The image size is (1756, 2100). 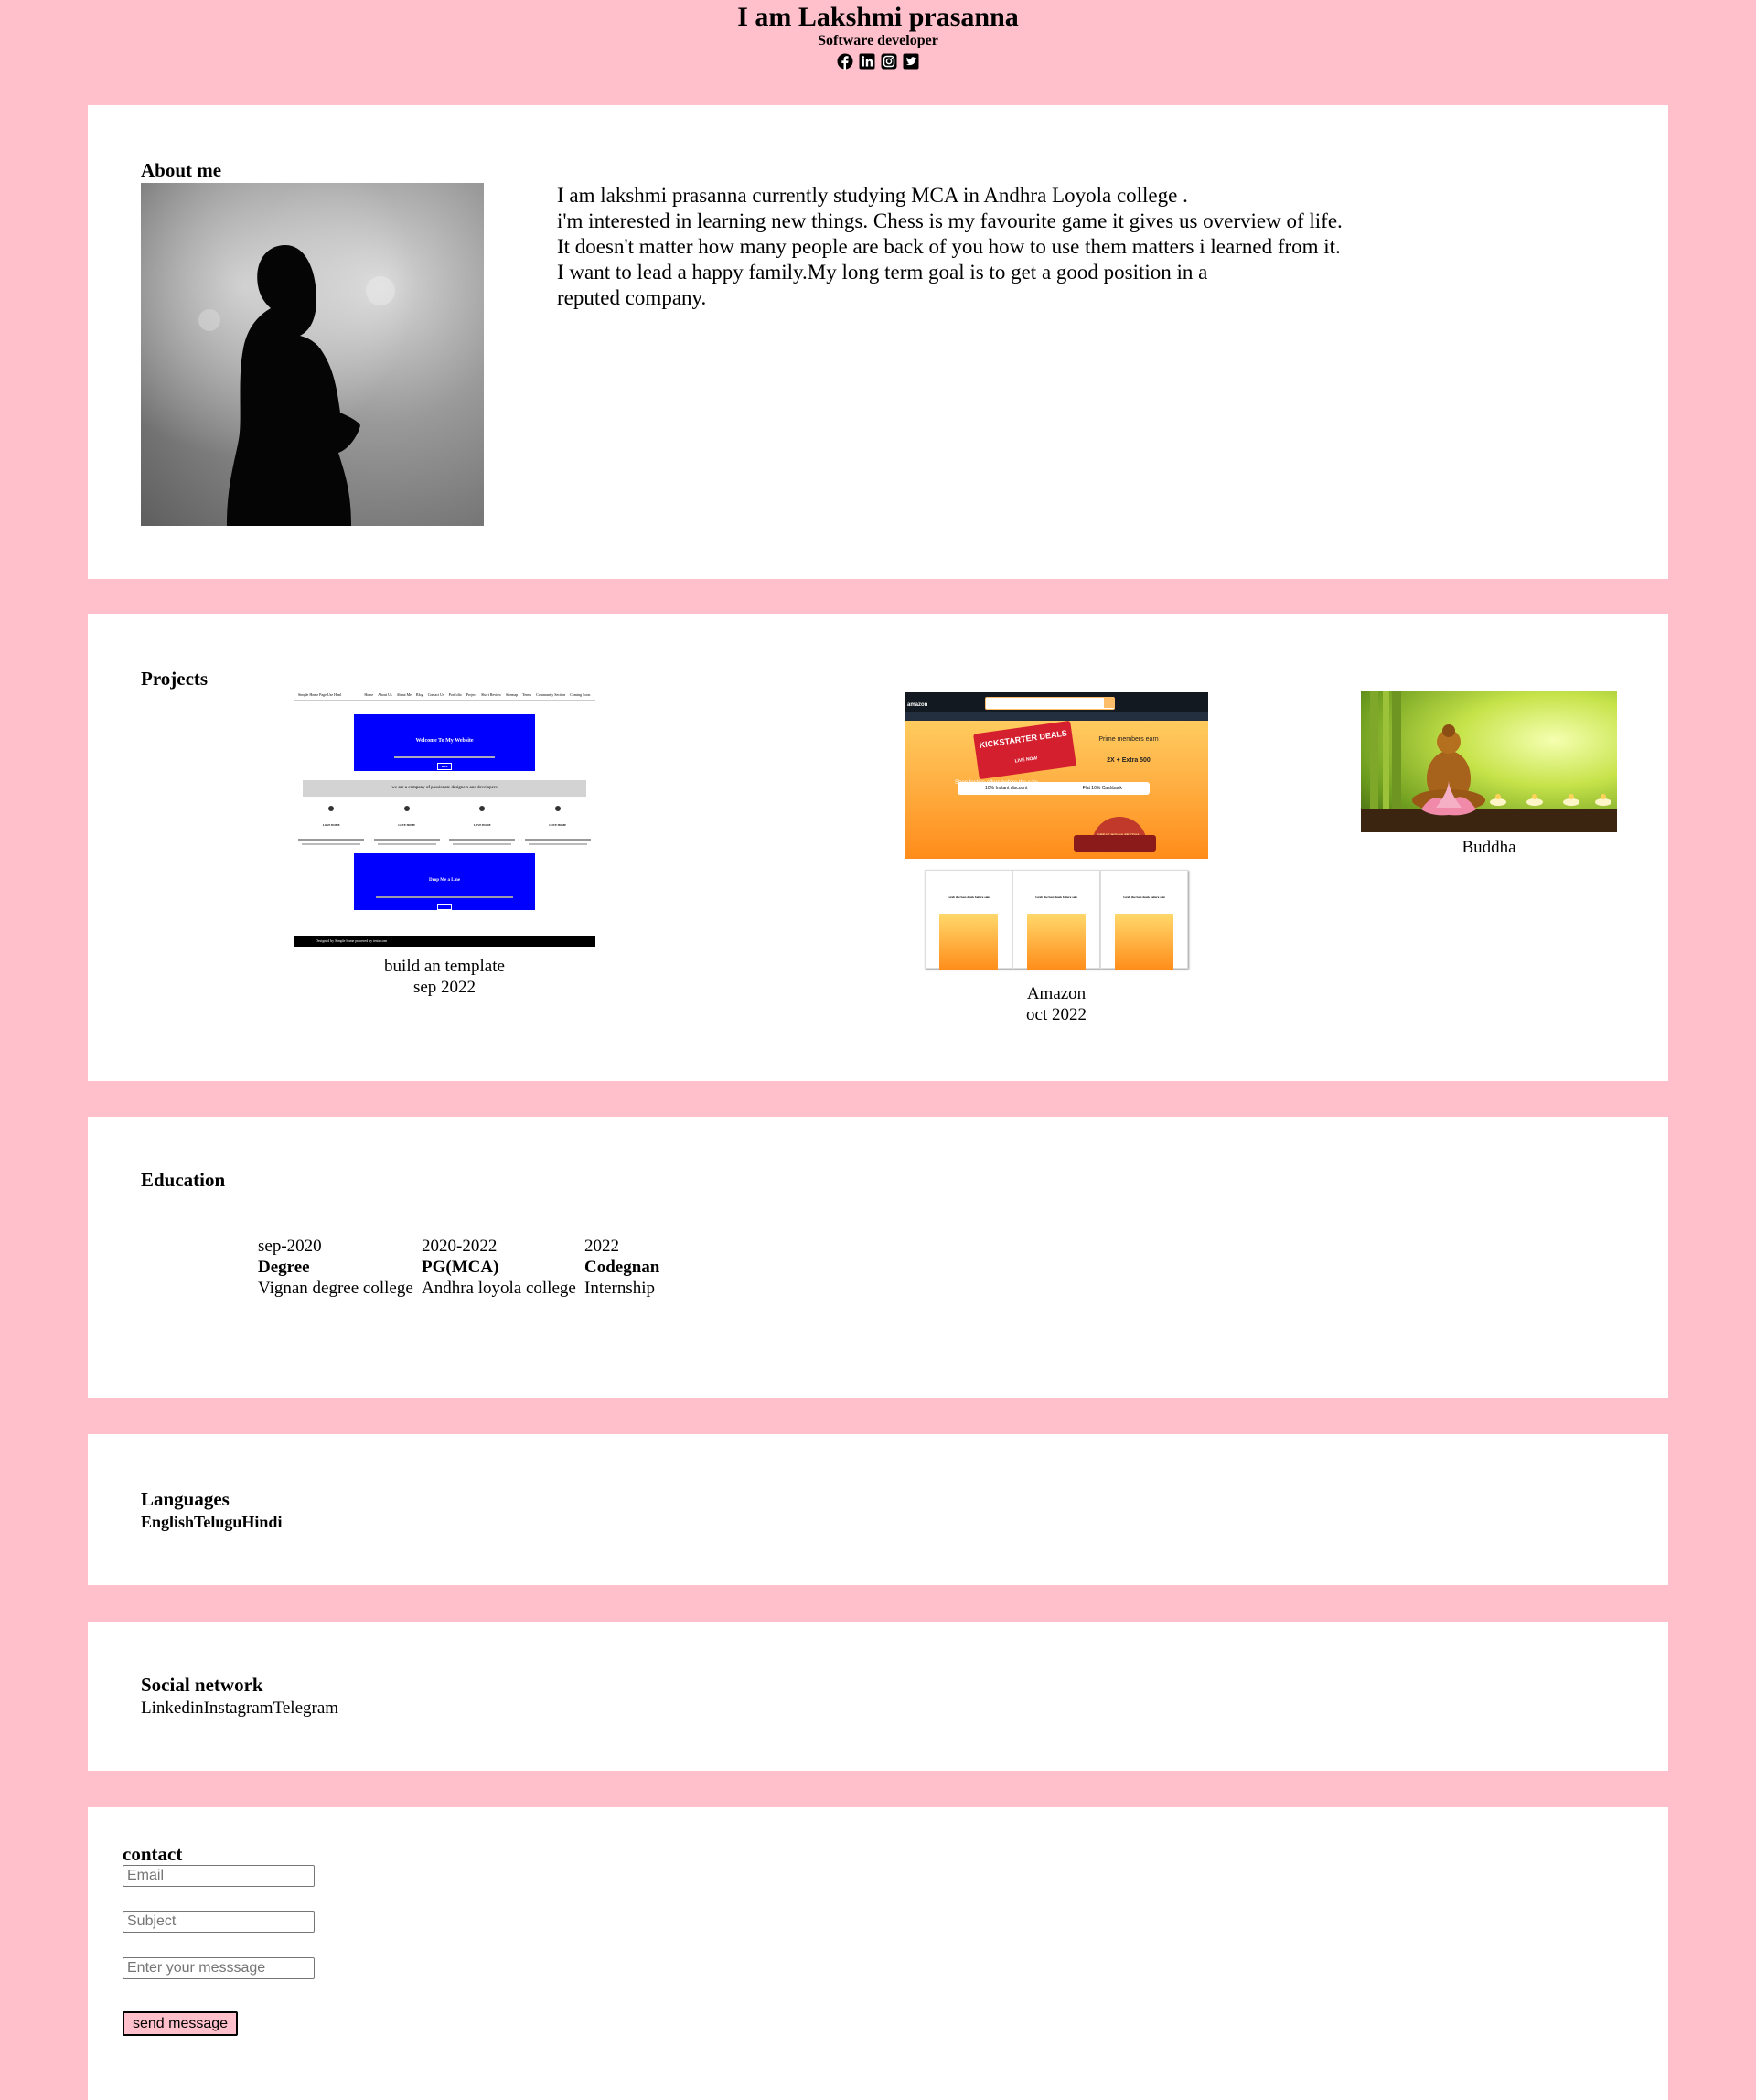 I want to click on email-field, so click(x=219, y=1876).